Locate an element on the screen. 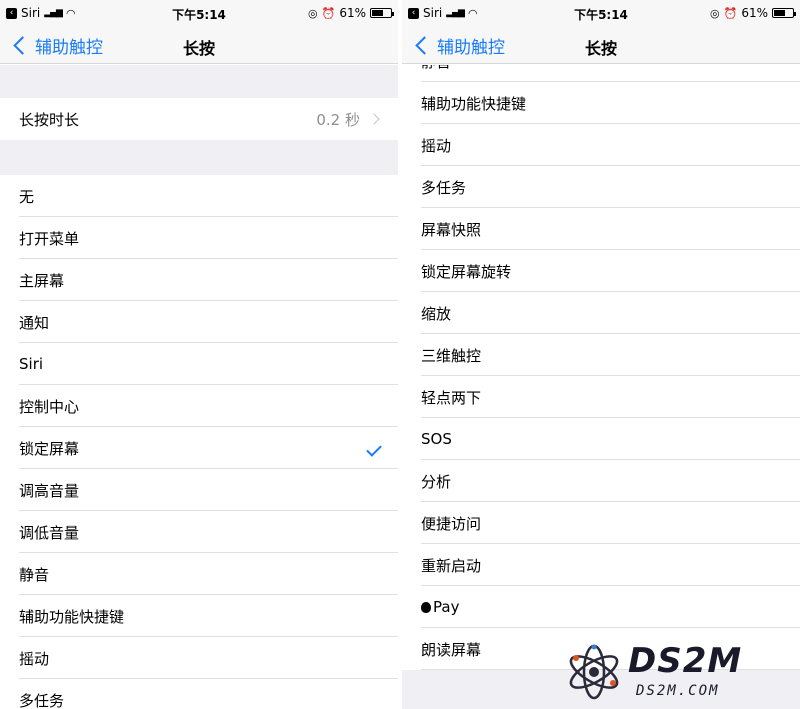 Image resolution: width=800 pixels, height=709 pixels. option-row: 屏幕快照 is located at coordinates (601, 229).